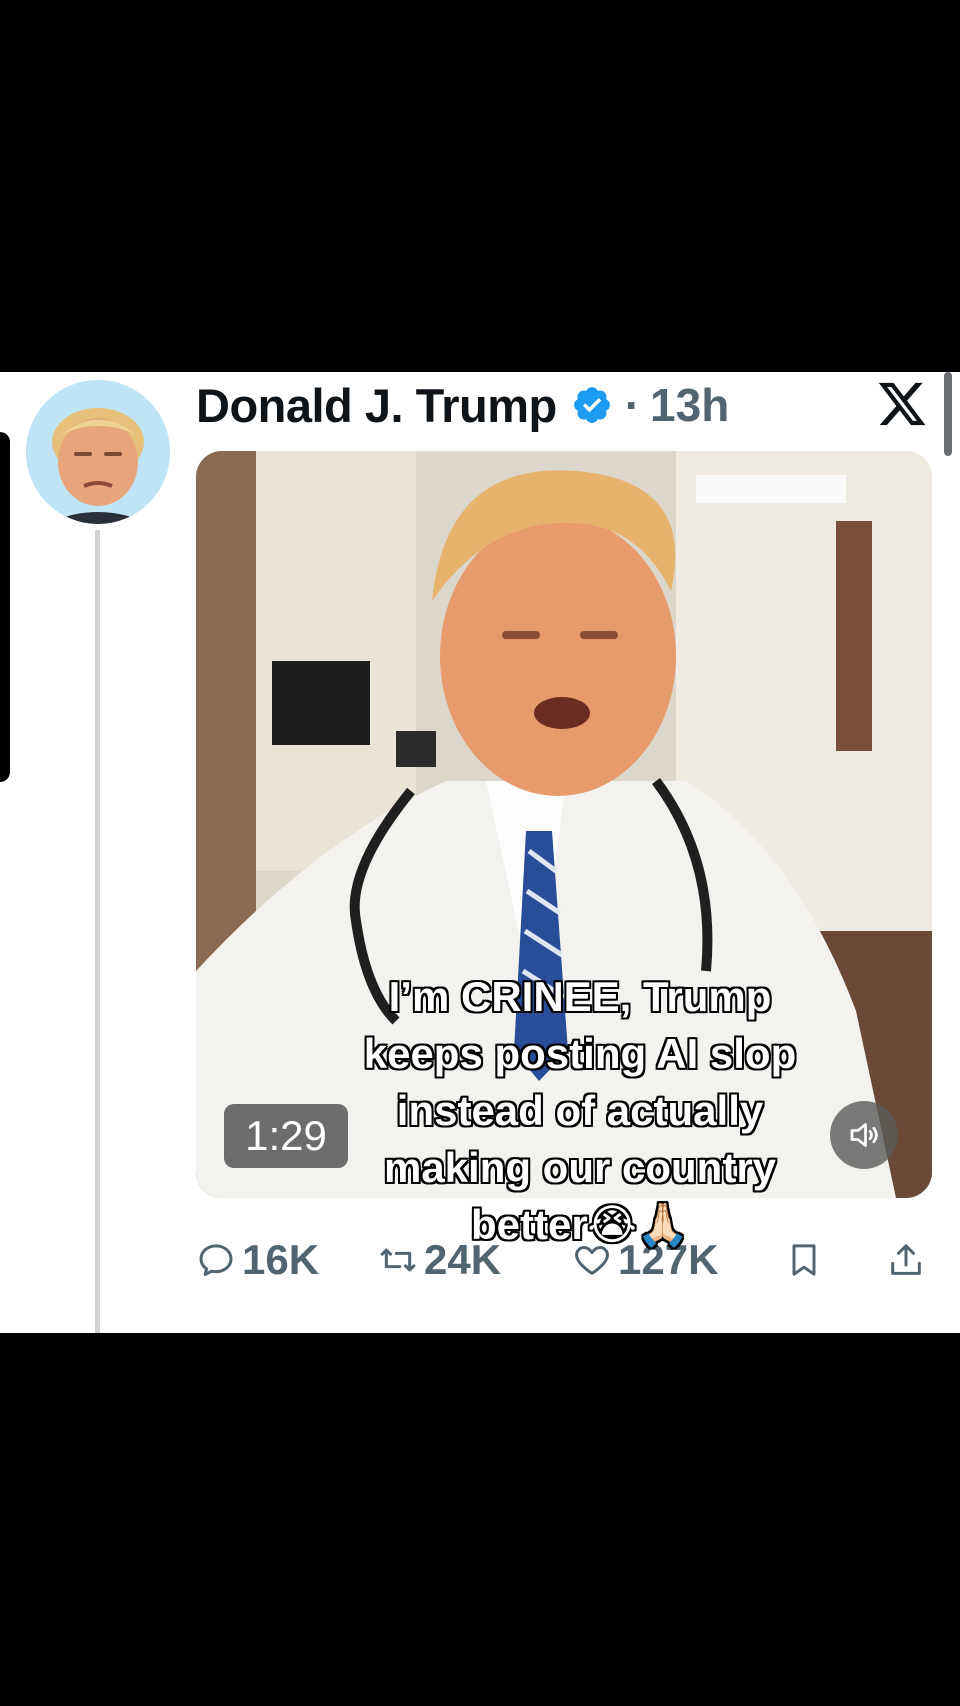  What do you see at coordinates (592, 405) in the screenshot?
I see `verified-badge-icon` at bounding box center [592, 405].